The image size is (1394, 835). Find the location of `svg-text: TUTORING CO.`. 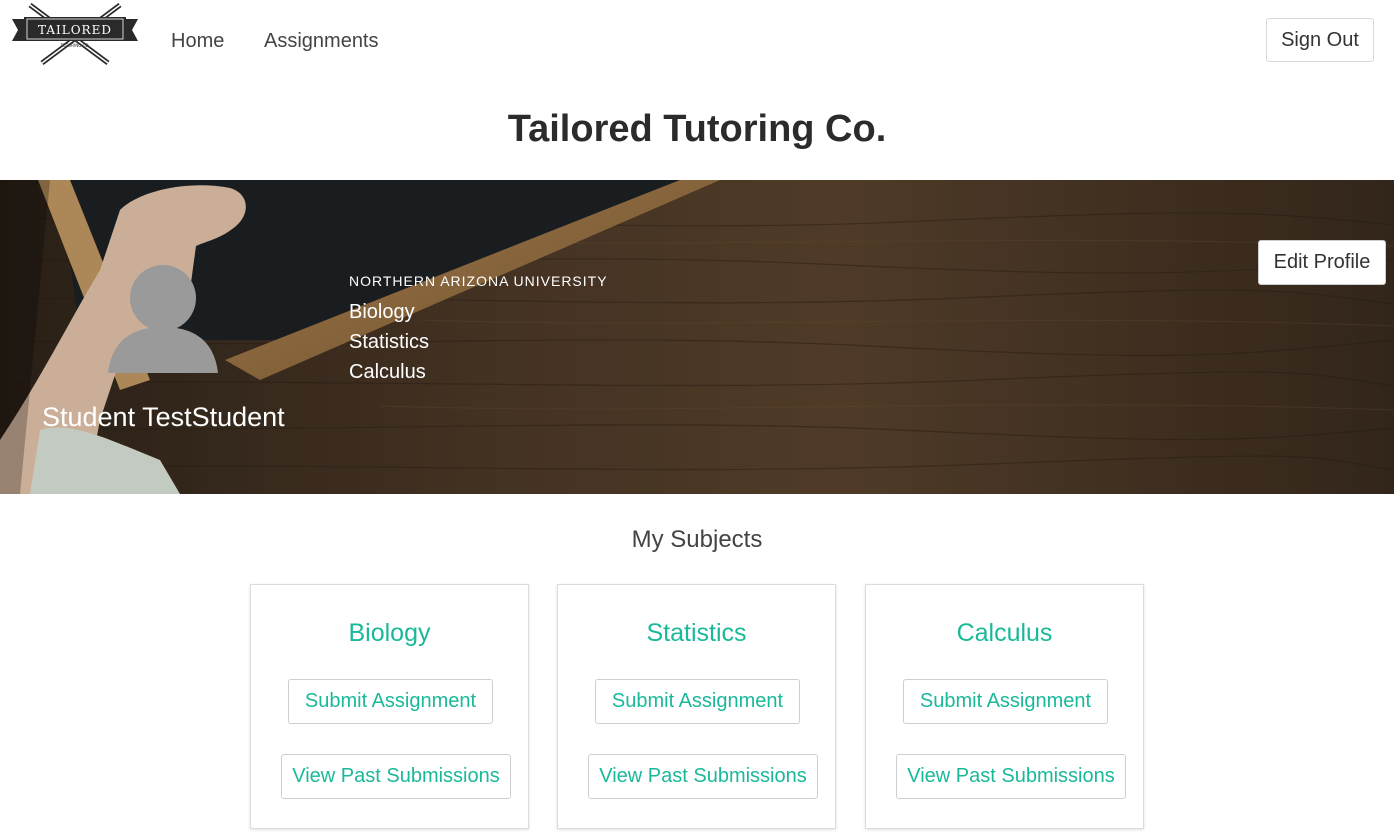

svg-text: TUTORING CO. is located at coordinates (74, 45).